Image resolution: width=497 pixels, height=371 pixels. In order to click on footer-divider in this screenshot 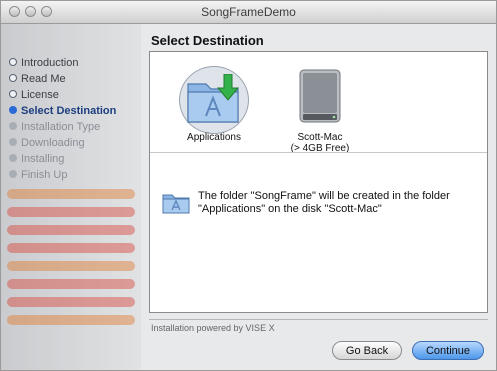, I will do `click(318, 319)`.